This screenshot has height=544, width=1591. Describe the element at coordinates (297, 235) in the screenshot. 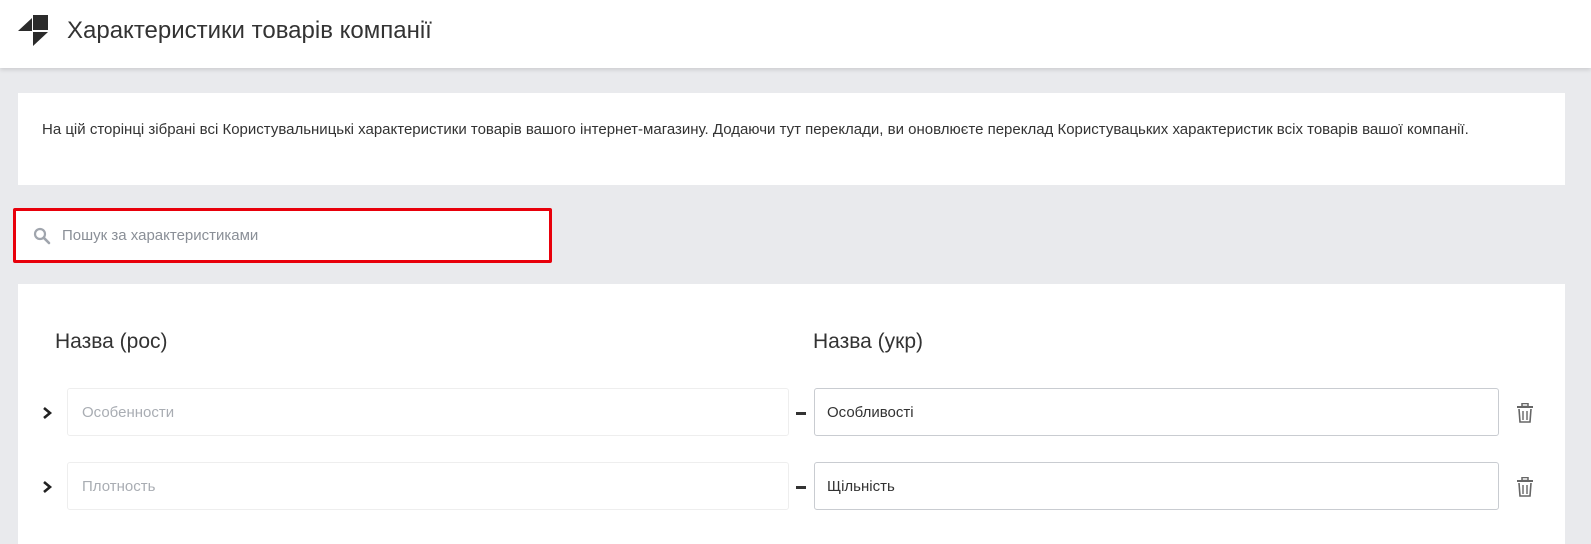

I see `search-input` at that location.